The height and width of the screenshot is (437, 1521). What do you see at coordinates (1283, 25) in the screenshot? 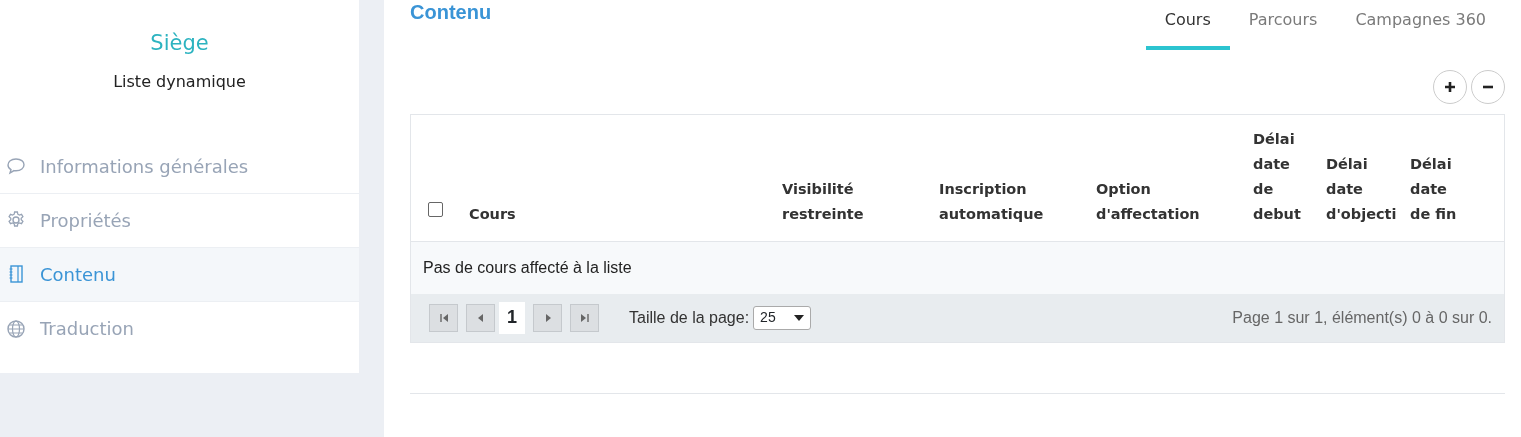
I see `tab: Parcours` at bounding box center [1283, 25].